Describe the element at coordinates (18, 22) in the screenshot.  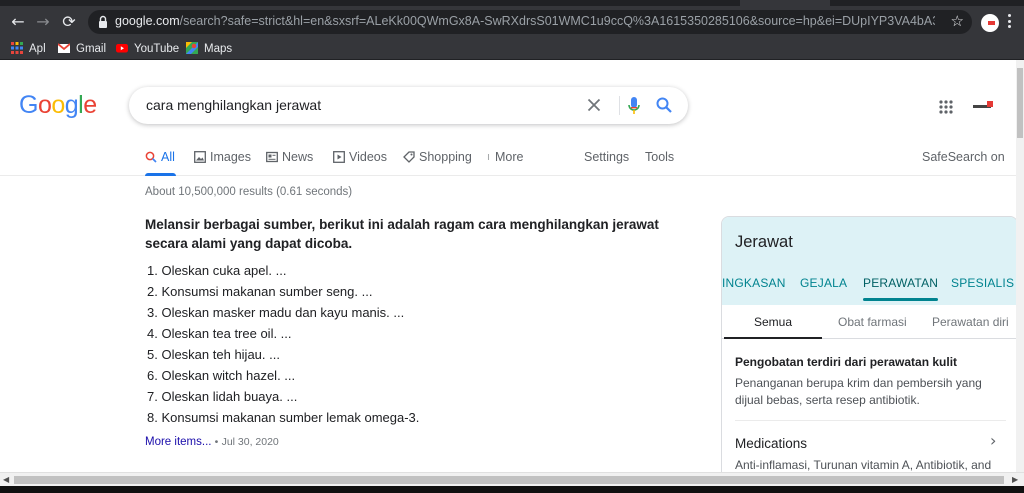
I see `back-arrow-icon: ←` at that location.